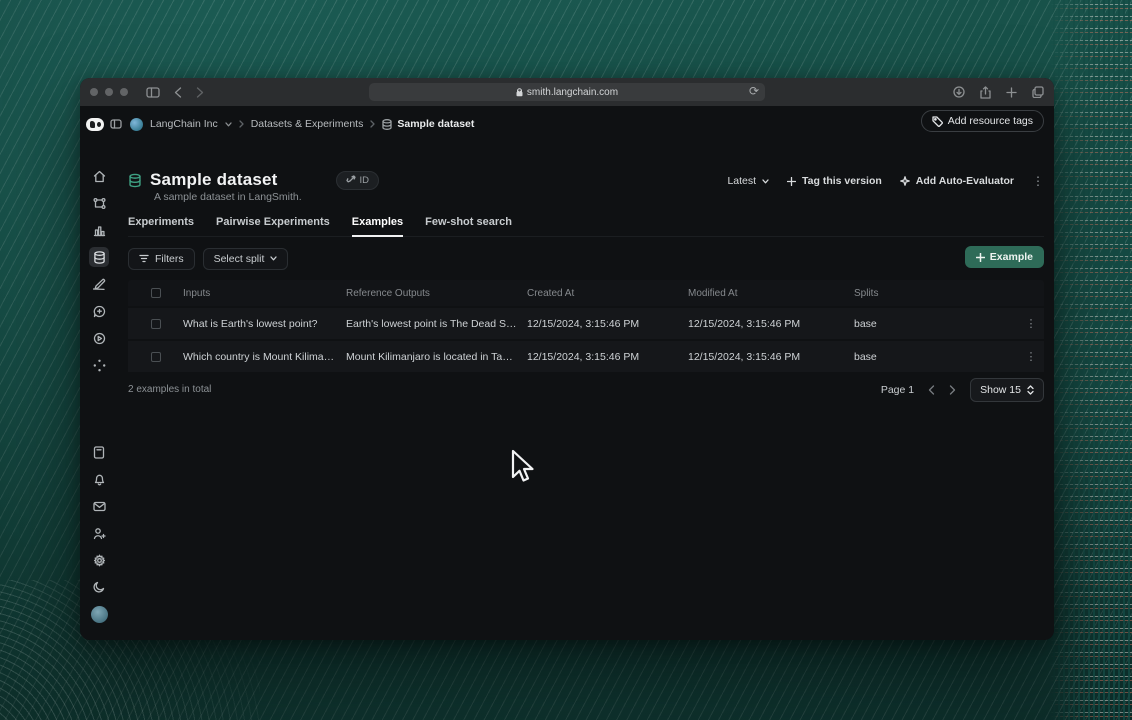  I want to click on filters-button: Filters, so click(161, 258).